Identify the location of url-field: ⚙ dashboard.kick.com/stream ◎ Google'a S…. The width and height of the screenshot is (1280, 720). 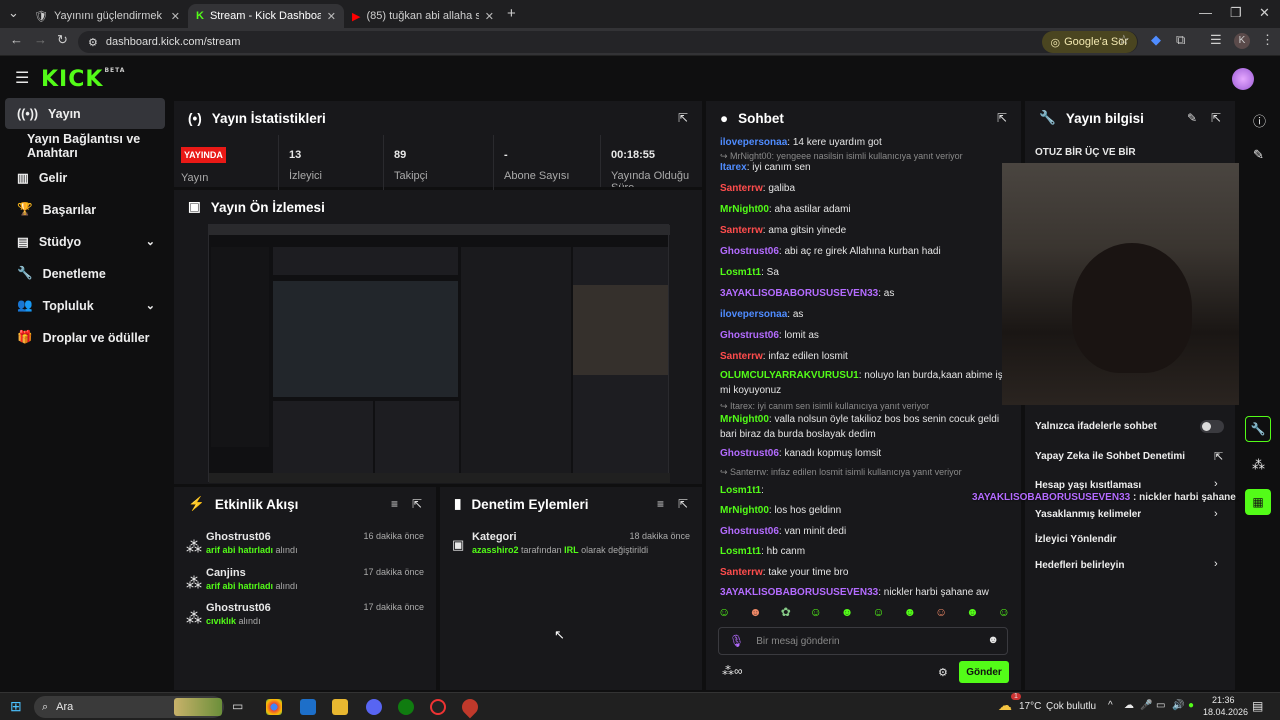
(608, 42).